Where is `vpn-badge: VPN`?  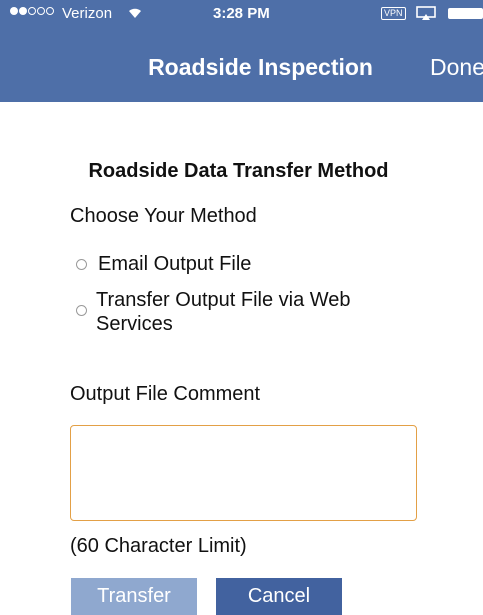 vpn-badge: VPN is located at coordinates (393, 13).